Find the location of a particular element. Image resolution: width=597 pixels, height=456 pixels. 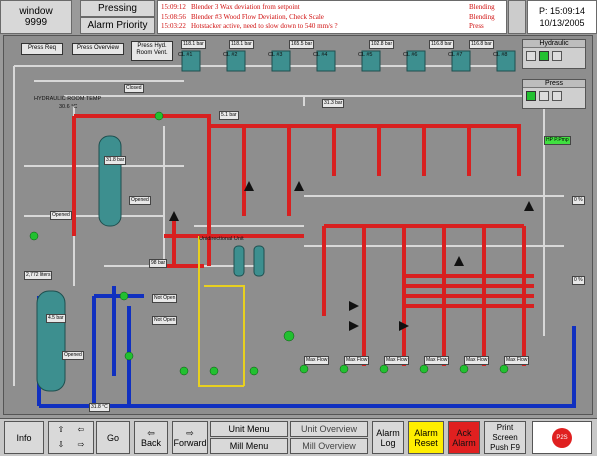

hydraulic-pumps is located at coordinates (554, 56).